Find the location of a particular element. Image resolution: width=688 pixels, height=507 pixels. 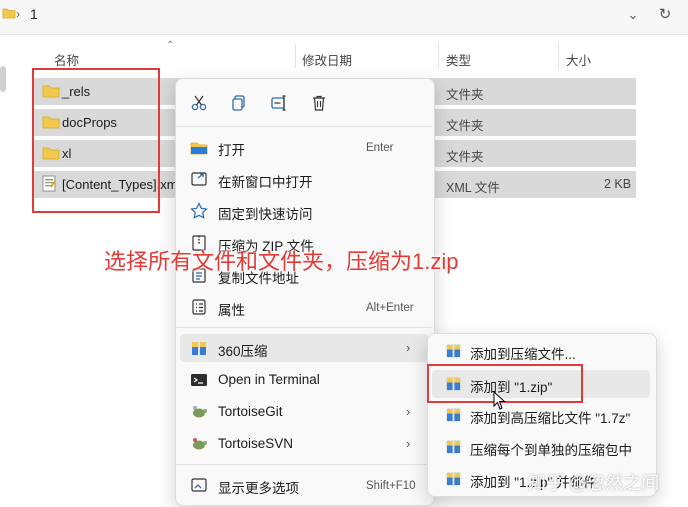

delete-icon is located at coordinates (319, 103).